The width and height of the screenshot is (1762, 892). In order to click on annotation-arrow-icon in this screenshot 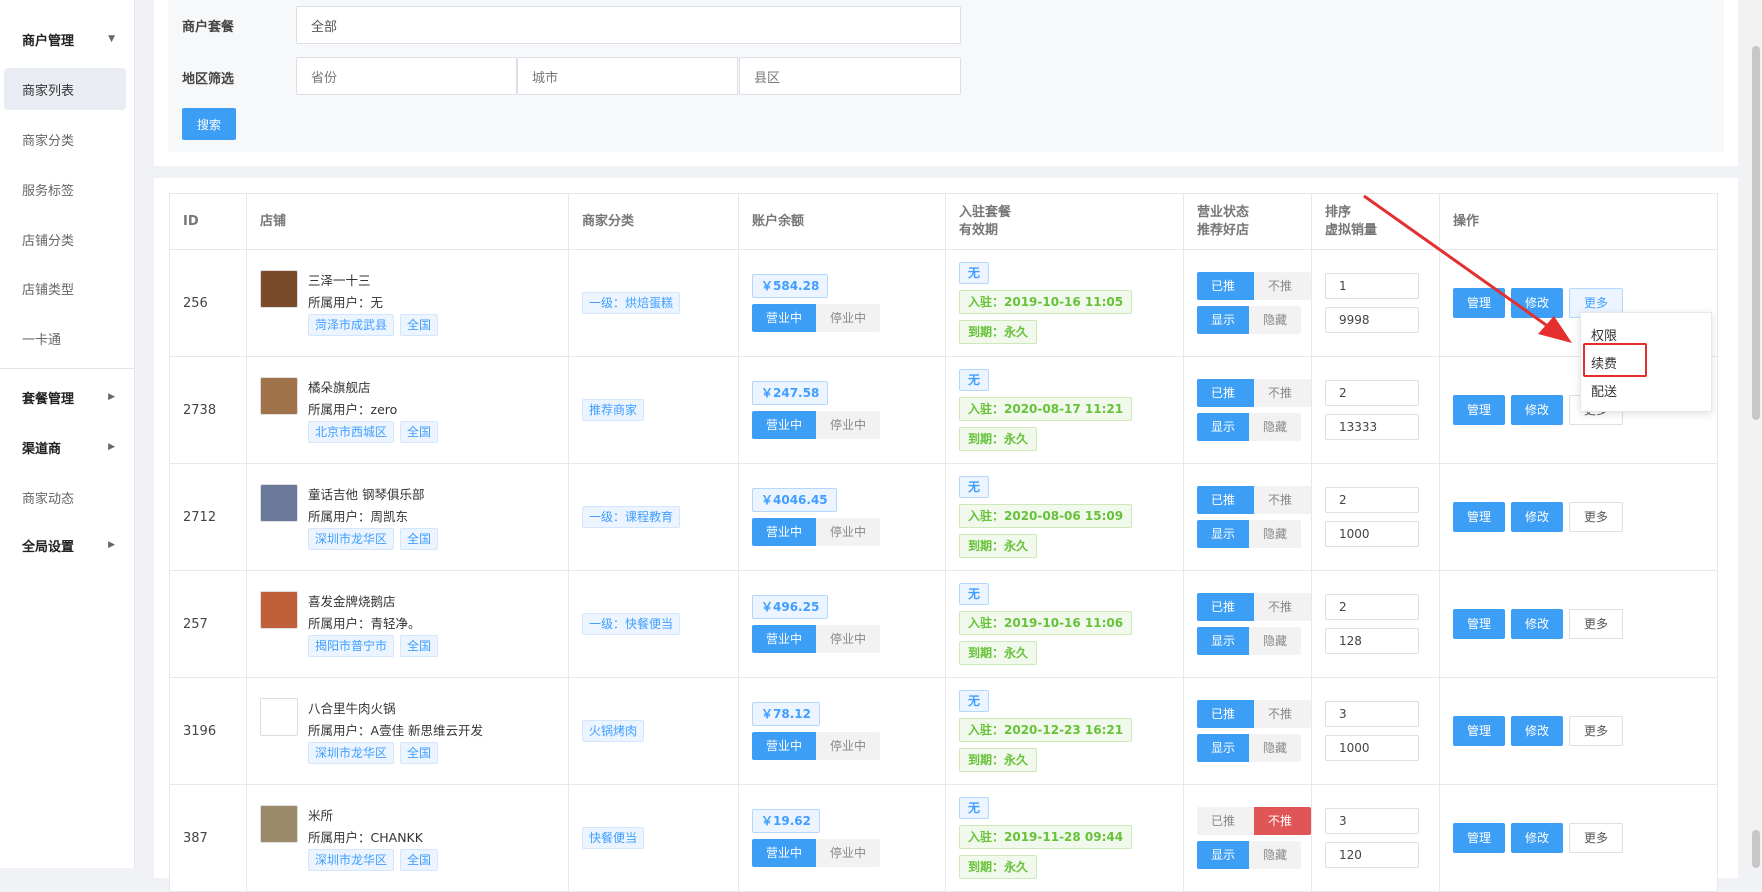, I will do `click(1467, 268)`.